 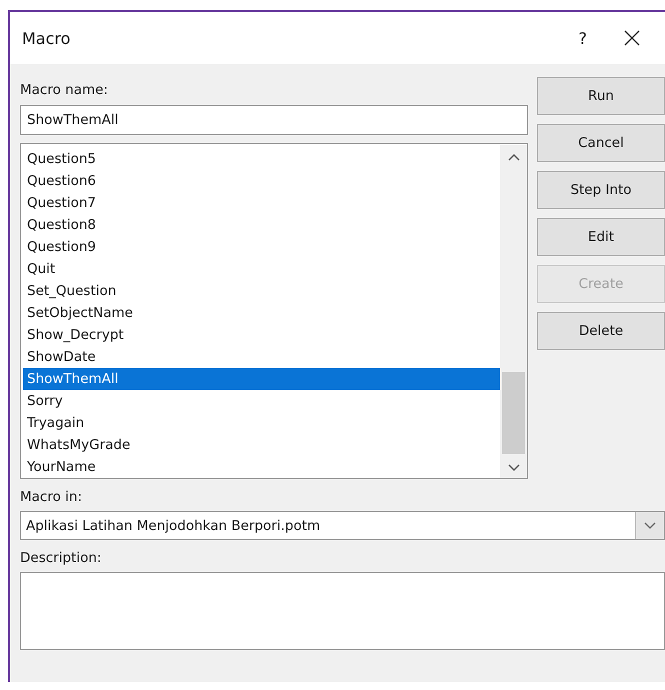 What do you see at coordinates (261, 357) in the screenshot?
I see `macro-list-item: ShowDate` at bounding box center [261, 357].